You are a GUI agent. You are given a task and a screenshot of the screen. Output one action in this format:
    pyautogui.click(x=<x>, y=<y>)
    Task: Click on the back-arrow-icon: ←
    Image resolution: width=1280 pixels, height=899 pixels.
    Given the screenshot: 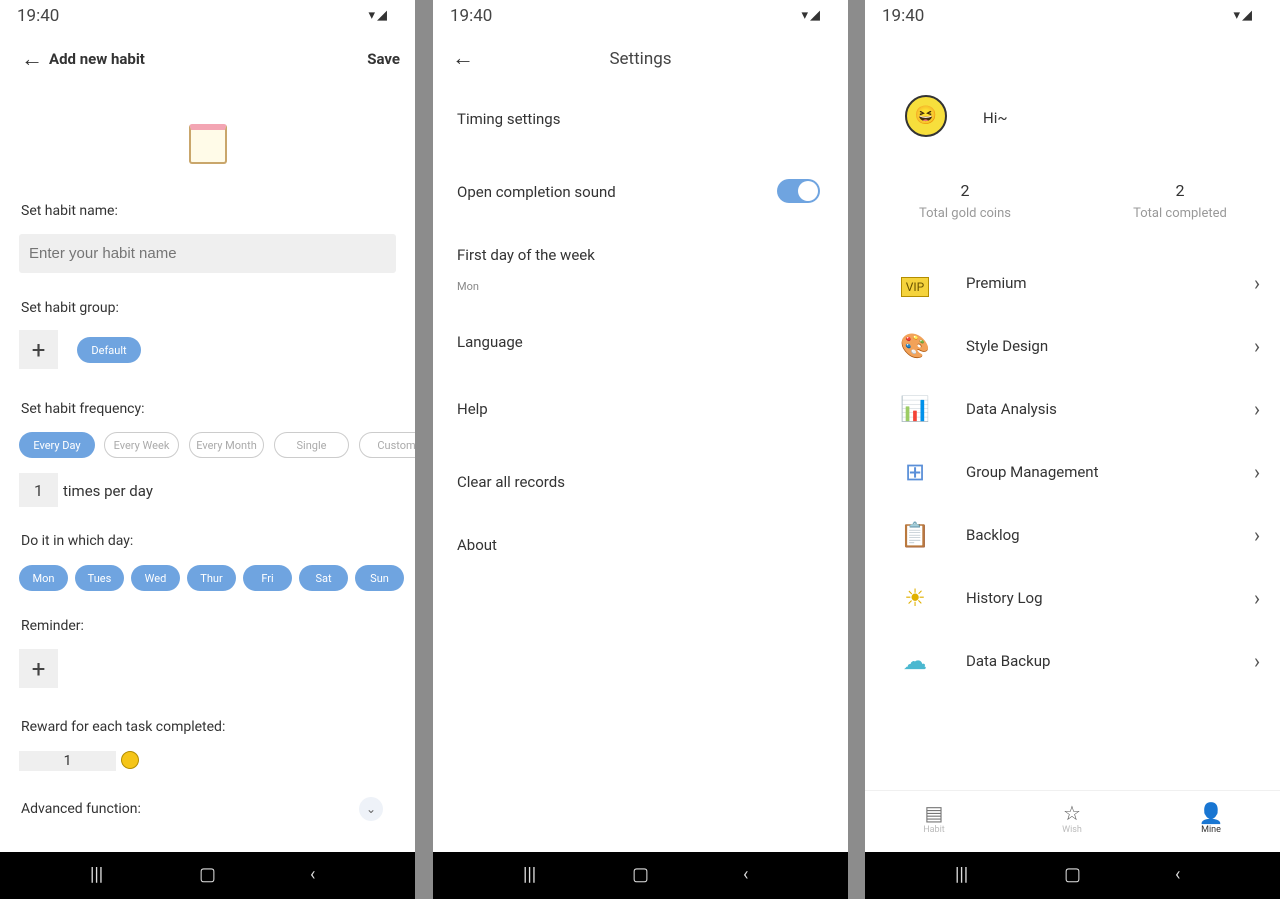 What is the action you would take?
    pyautogui.click(x=32, y=59)
    